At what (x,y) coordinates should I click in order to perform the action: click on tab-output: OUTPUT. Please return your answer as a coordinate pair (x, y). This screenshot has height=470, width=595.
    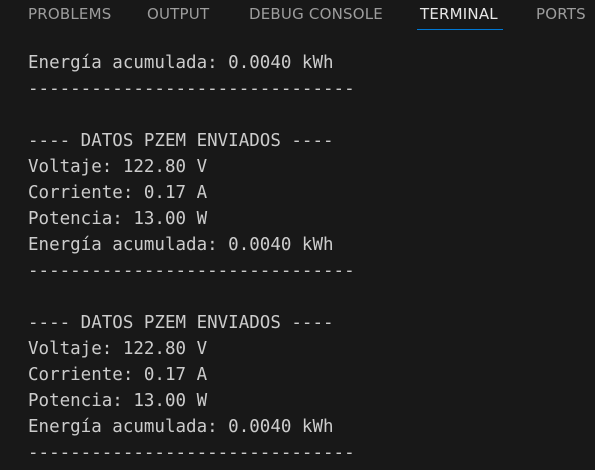
    Looking at the image, I should click on (178, 14).